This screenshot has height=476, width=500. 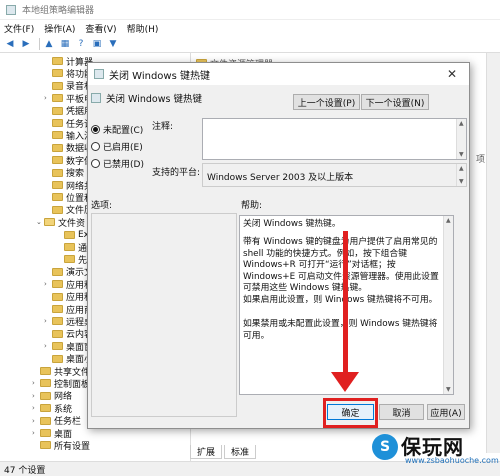 I want to click on tree-item: 云内容, so click(x=68, y=334).